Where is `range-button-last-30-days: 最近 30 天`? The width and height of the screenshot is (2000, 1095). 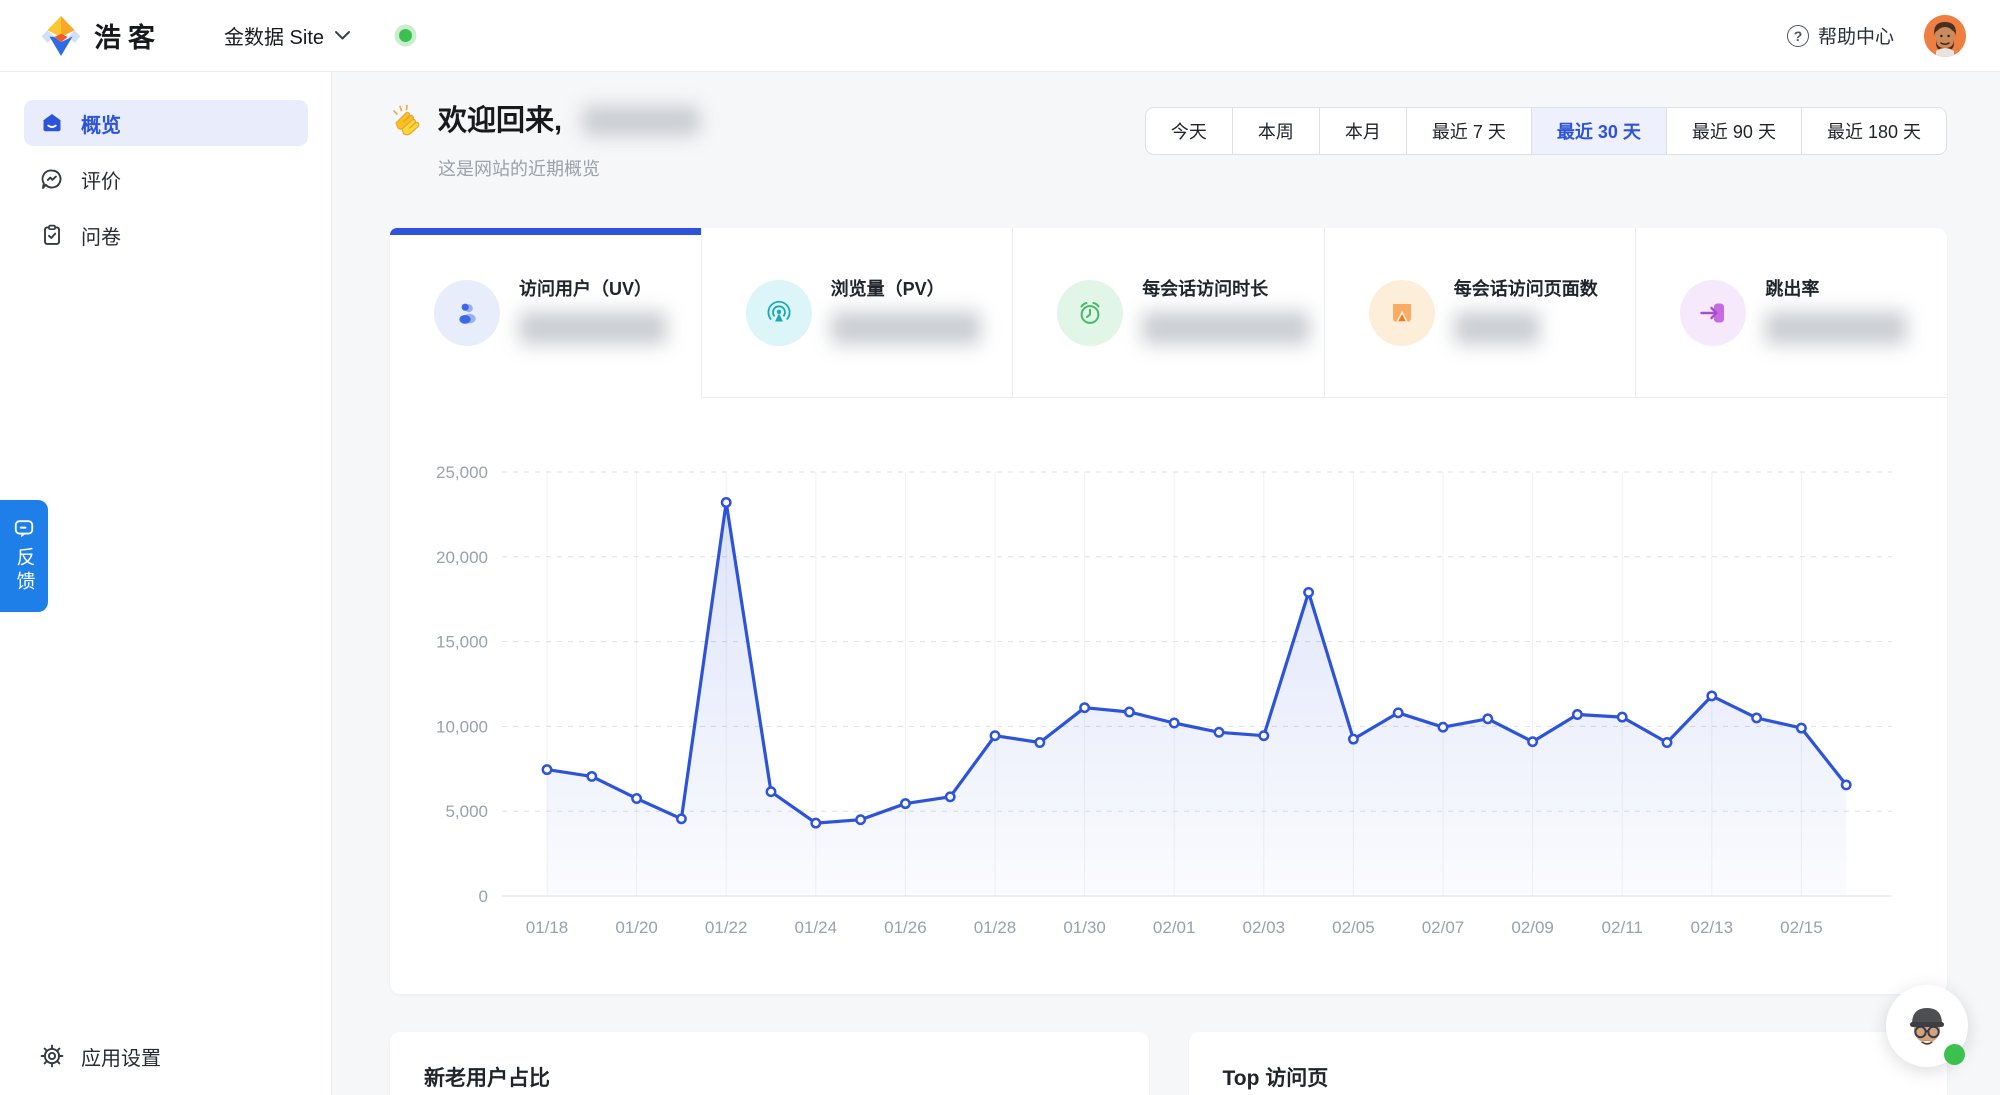
range-button-last-30-days: 最近 30 天 is located at coordinates (1598, 131).